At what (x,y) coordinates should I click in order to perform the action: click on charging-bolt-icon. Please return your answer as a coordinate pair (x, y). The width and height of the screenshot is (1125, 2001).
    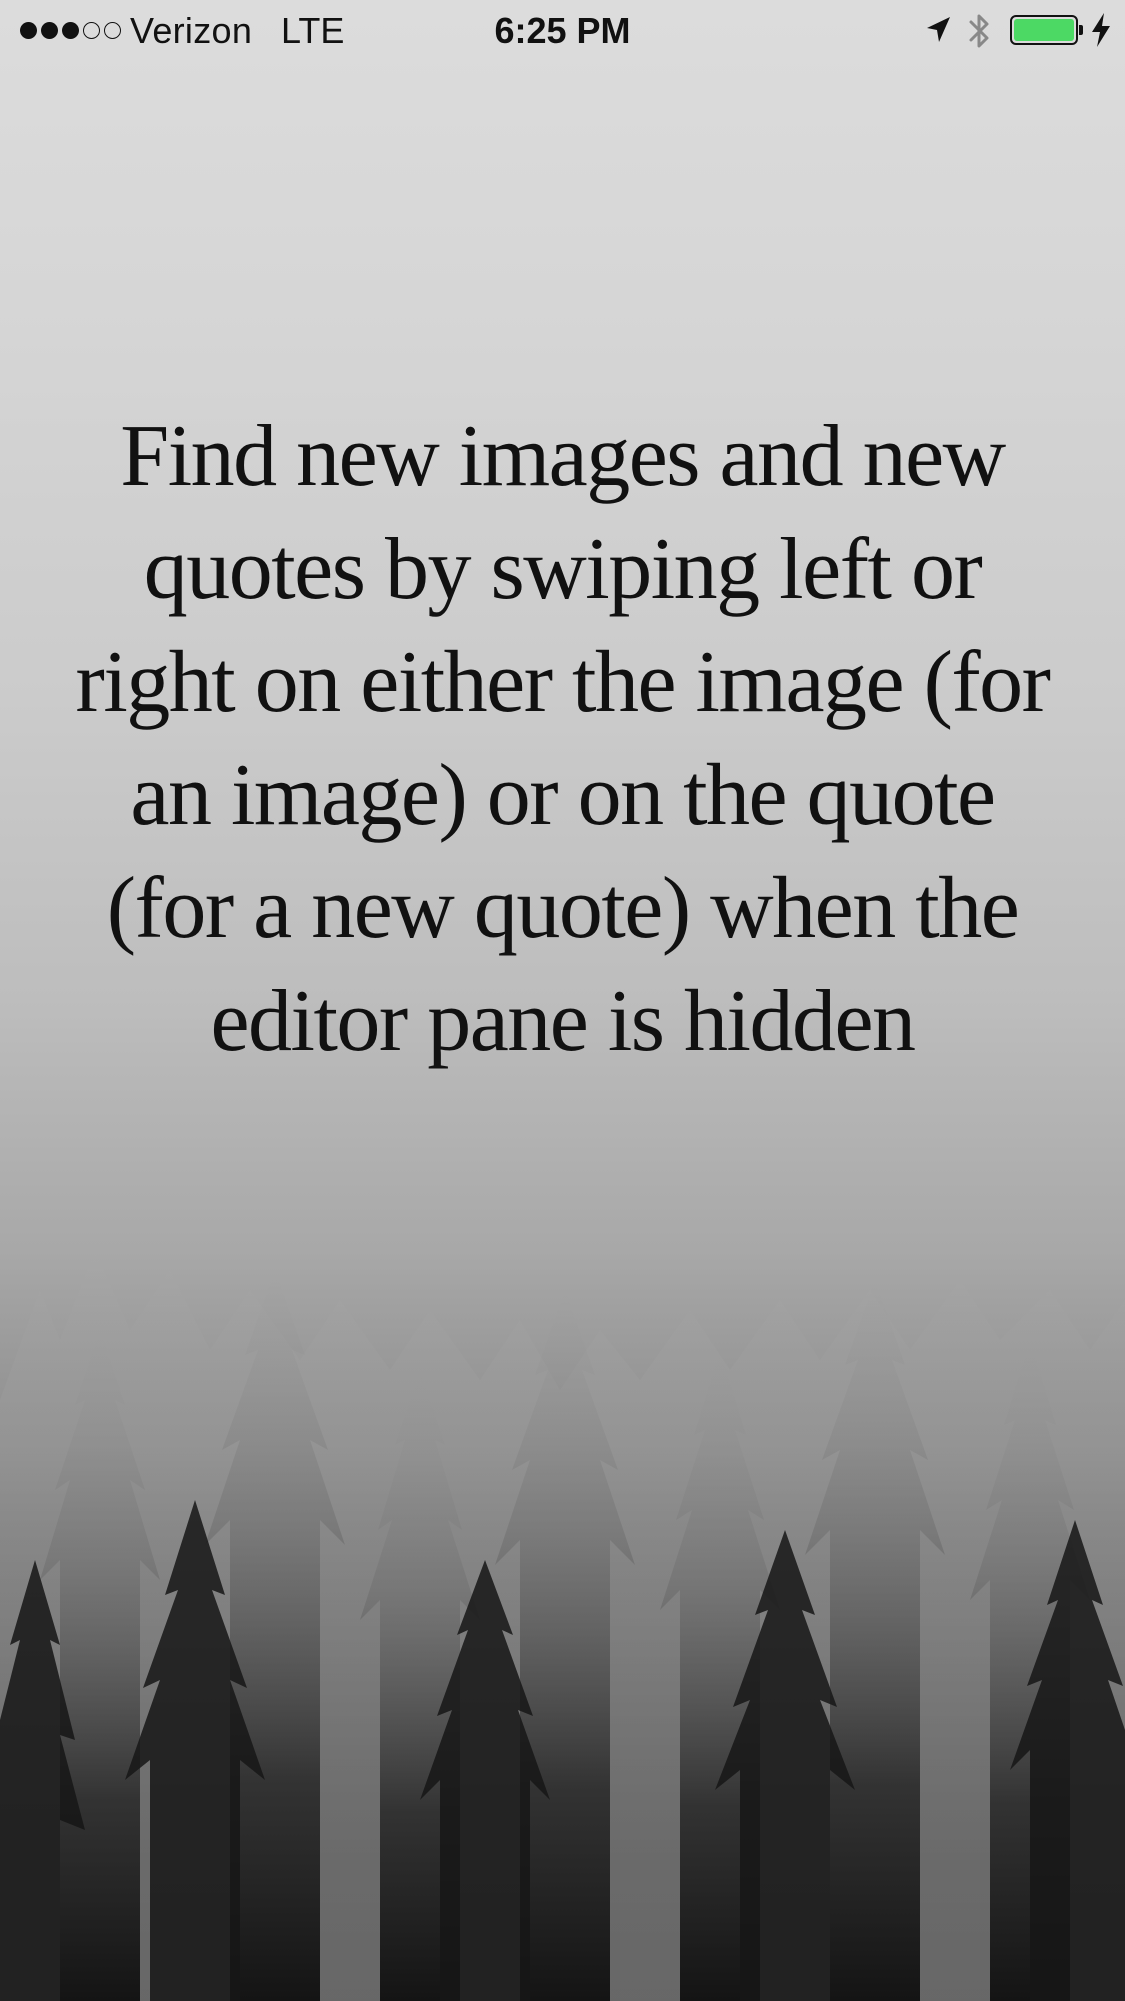
    Looking at the image, I should click on (1101, 30).